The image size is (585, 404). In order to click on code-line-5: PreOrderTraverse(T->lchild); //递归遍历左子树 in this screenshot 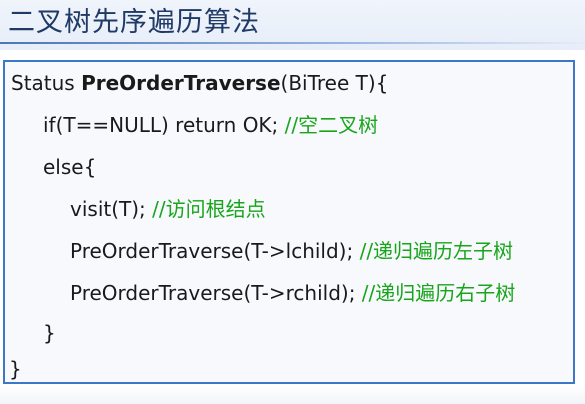, I will do `click(291, 251)`.